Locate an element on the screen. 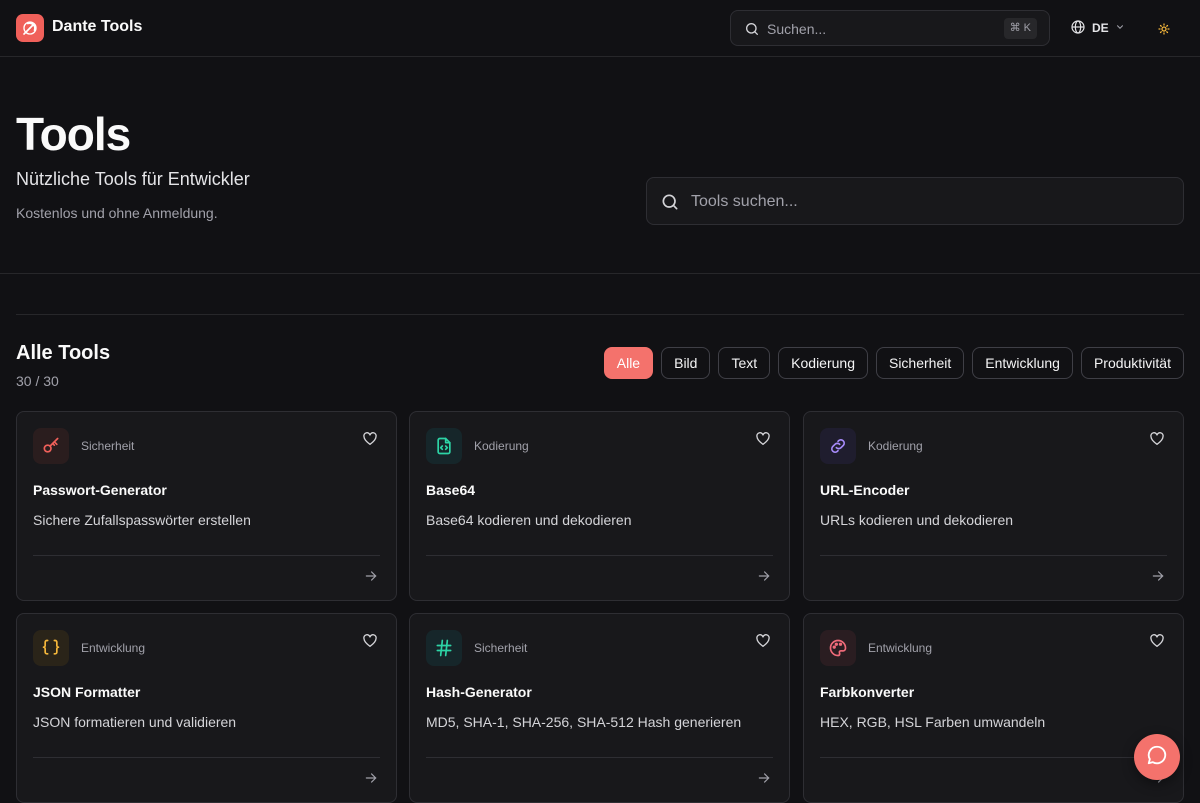  page-title: Tools is located at coordinates (73, 134).